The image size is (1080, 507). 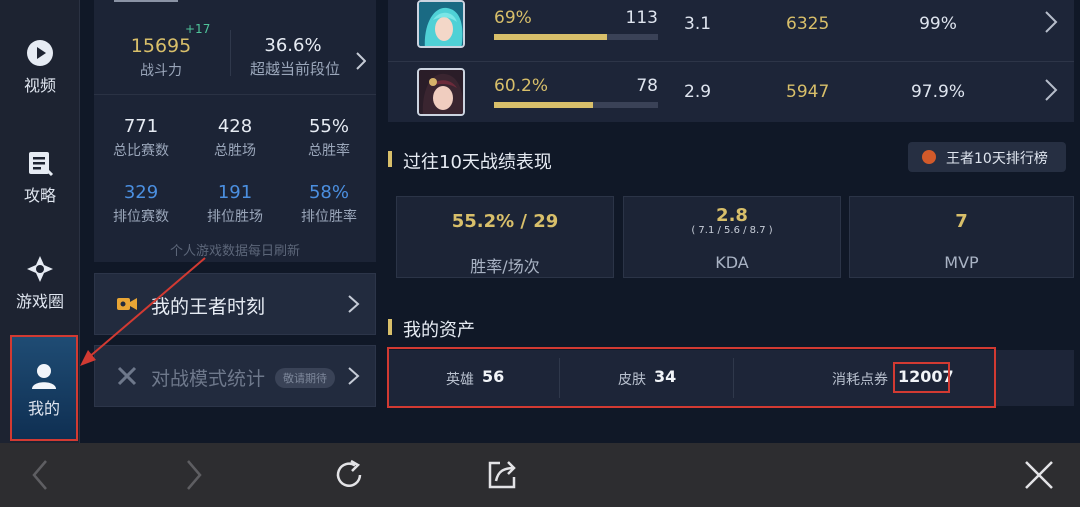 What do you see at coordinates (208, 307) in the screenshot?
I see `my-moments-label: 我的王者时刻` at bounding box center [208, 307].